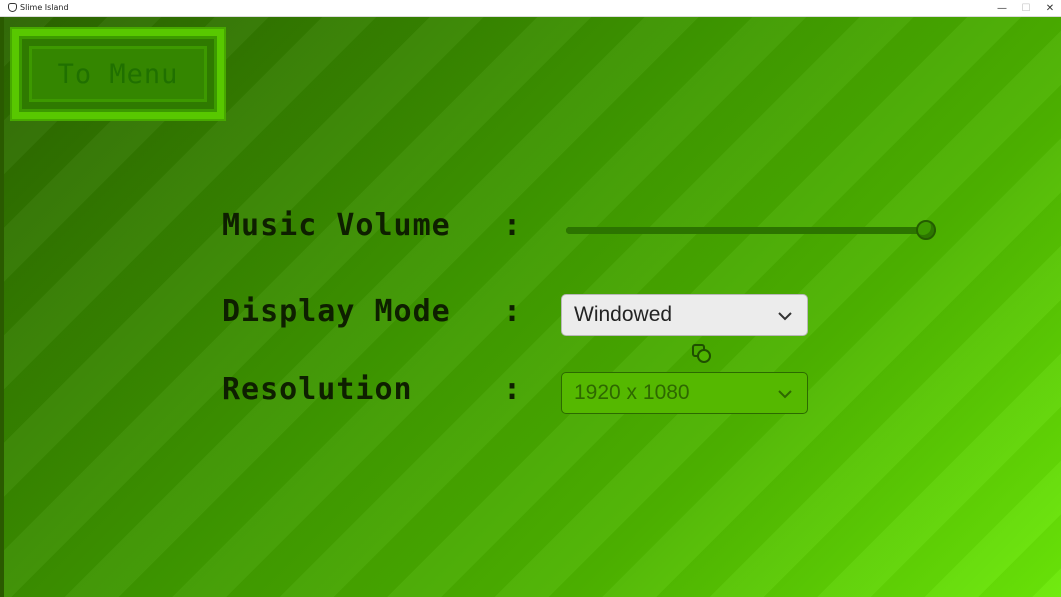  Describe the element at coordinates (336, 225) in the screenshot. I see `music-volume-label: Music Volume` at that location.